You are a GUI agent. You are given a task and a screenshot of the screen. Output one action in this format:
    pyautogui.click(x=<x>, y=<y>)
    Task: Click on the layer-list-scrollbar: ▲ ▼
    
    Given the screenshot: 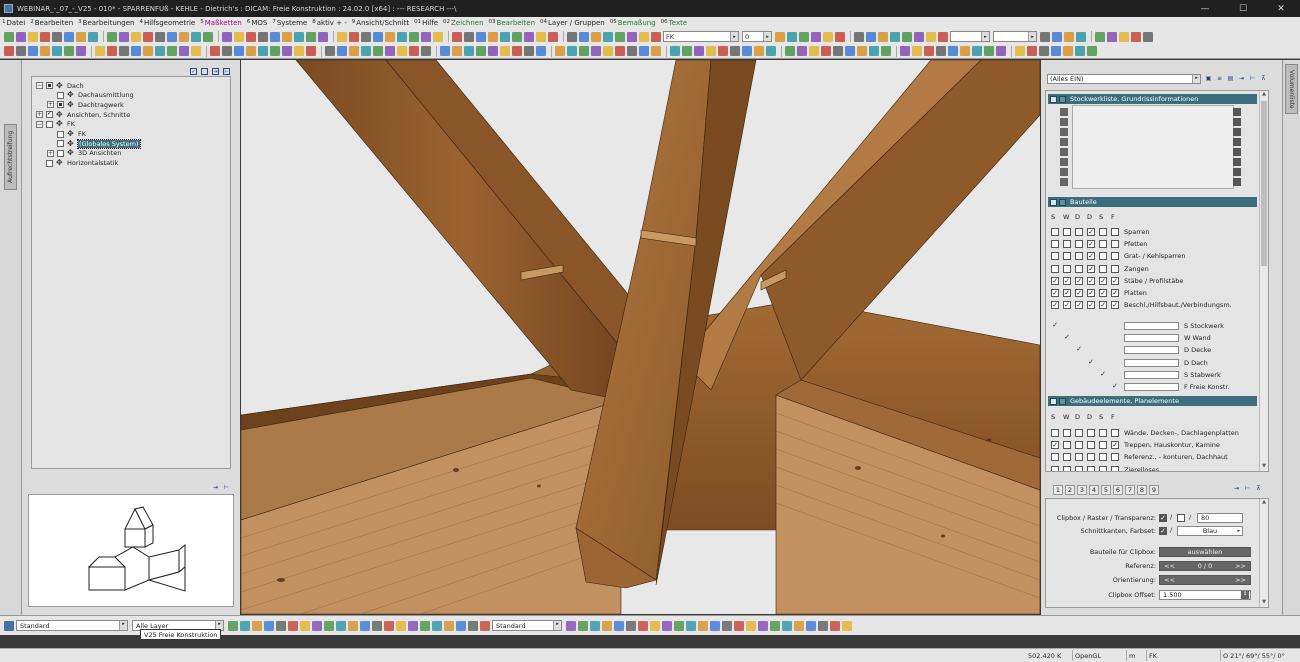 What is the action you would take?
    pyautogui.click(x=1263, y=281)
    